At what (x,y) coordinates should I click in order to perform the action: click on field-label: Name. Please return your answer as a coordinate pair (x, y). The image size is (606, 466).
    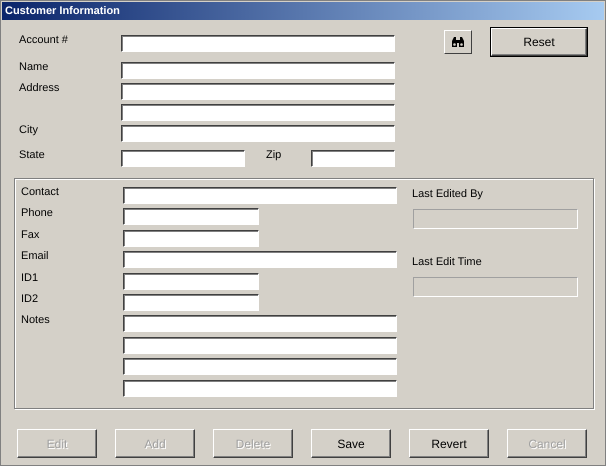
    Looking at the image, I should click on (34, 68).